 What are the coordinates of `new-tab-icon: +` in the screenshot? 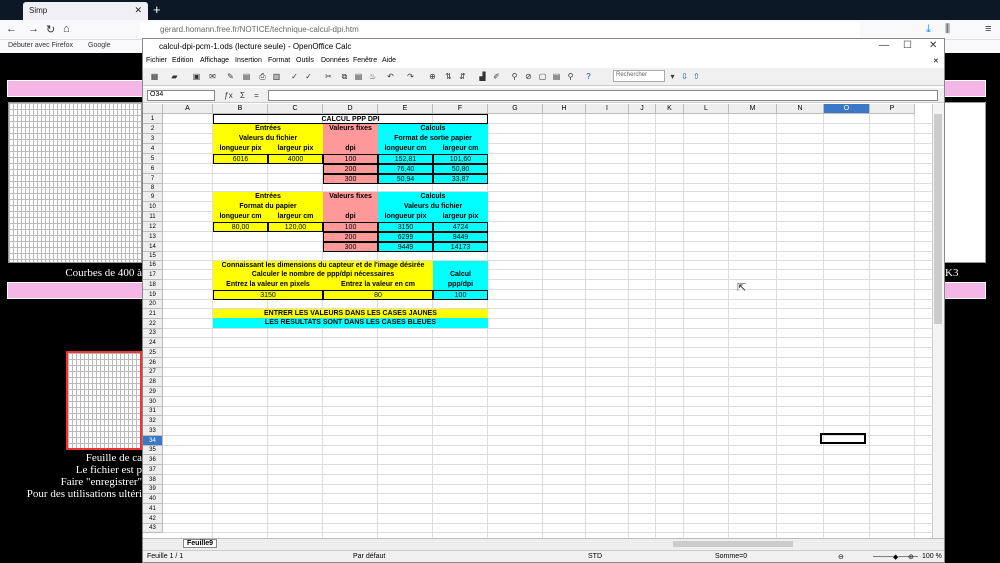 It's located at (157, 9).